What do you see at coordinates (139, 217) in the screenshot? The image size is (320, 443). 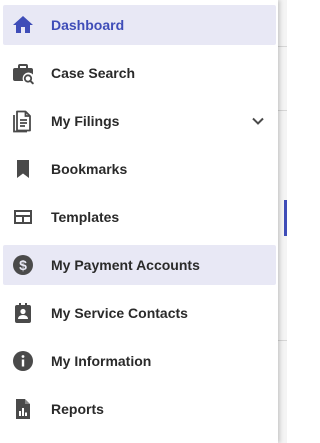 I see `nav-item-templates: Templates` at bounding box center [139, 217].